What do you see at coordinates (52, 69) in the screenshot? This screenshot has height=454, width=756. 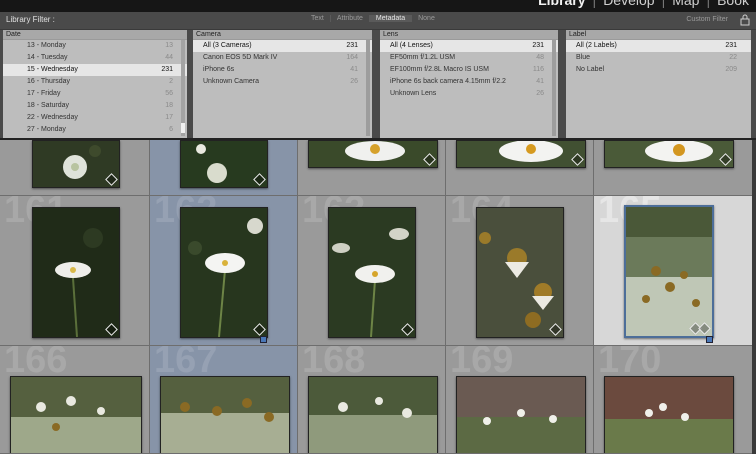 I see `date-row-label: 15 - Wednesday` at bounding box center [52, 69].